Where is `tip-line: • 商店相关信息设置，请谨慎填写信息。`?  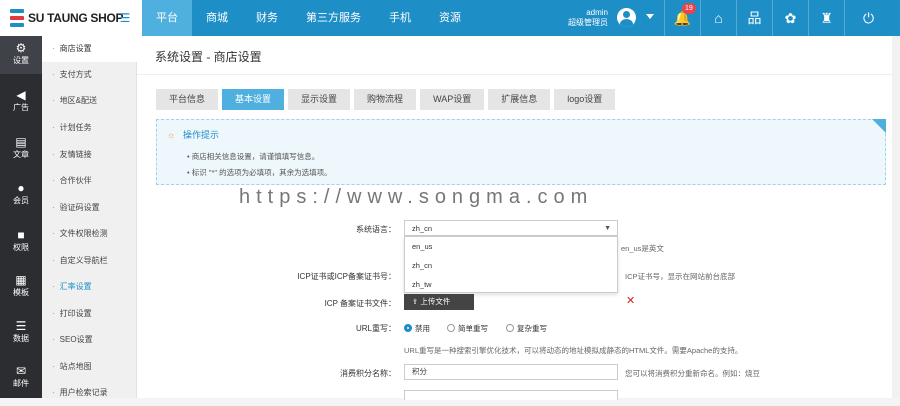 tip-line: • 商店相关信息设置，请谨慎填写信息。 is located at coordinates (253, 156).